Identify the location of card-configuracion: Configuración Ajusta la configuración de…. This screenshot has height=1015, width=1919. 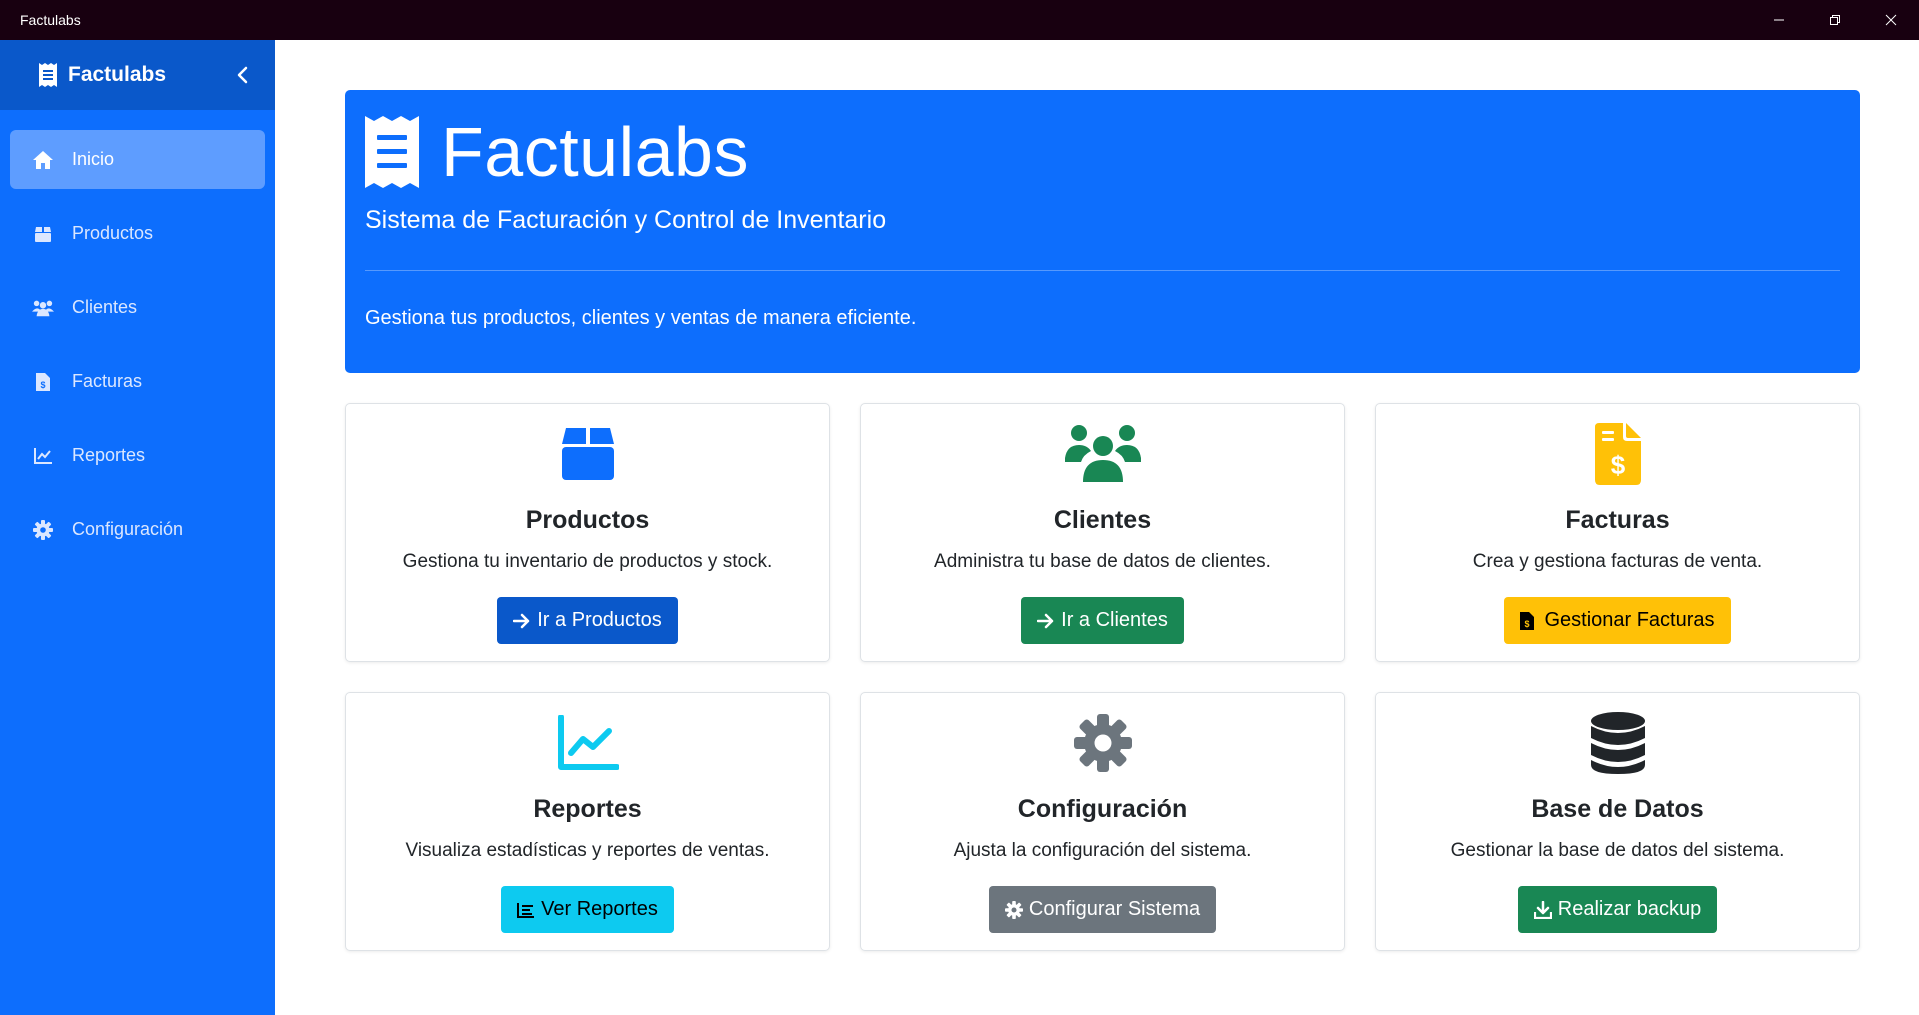
(1102, 821).